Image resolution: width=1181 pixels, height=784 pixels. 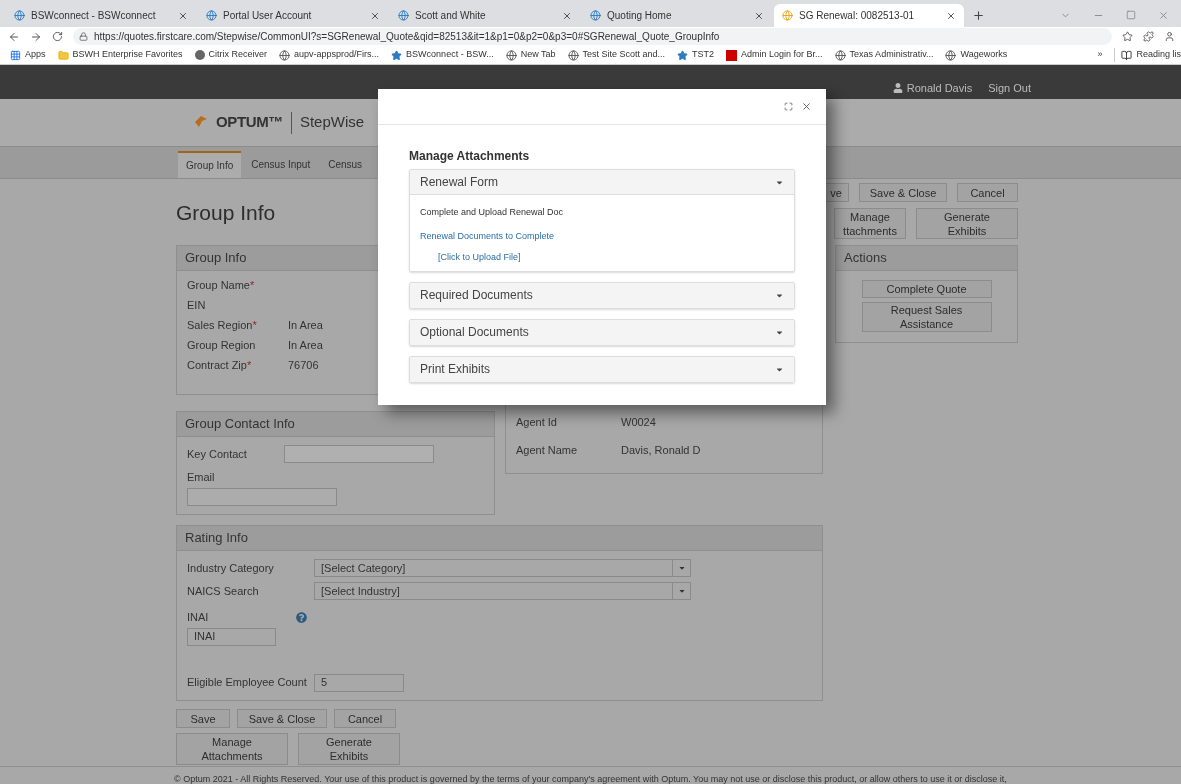 What do you see at coordinates (602, 182) in the screenshot?
I see `accordion-header: Renewal Form` at bounding box center [602, 182].